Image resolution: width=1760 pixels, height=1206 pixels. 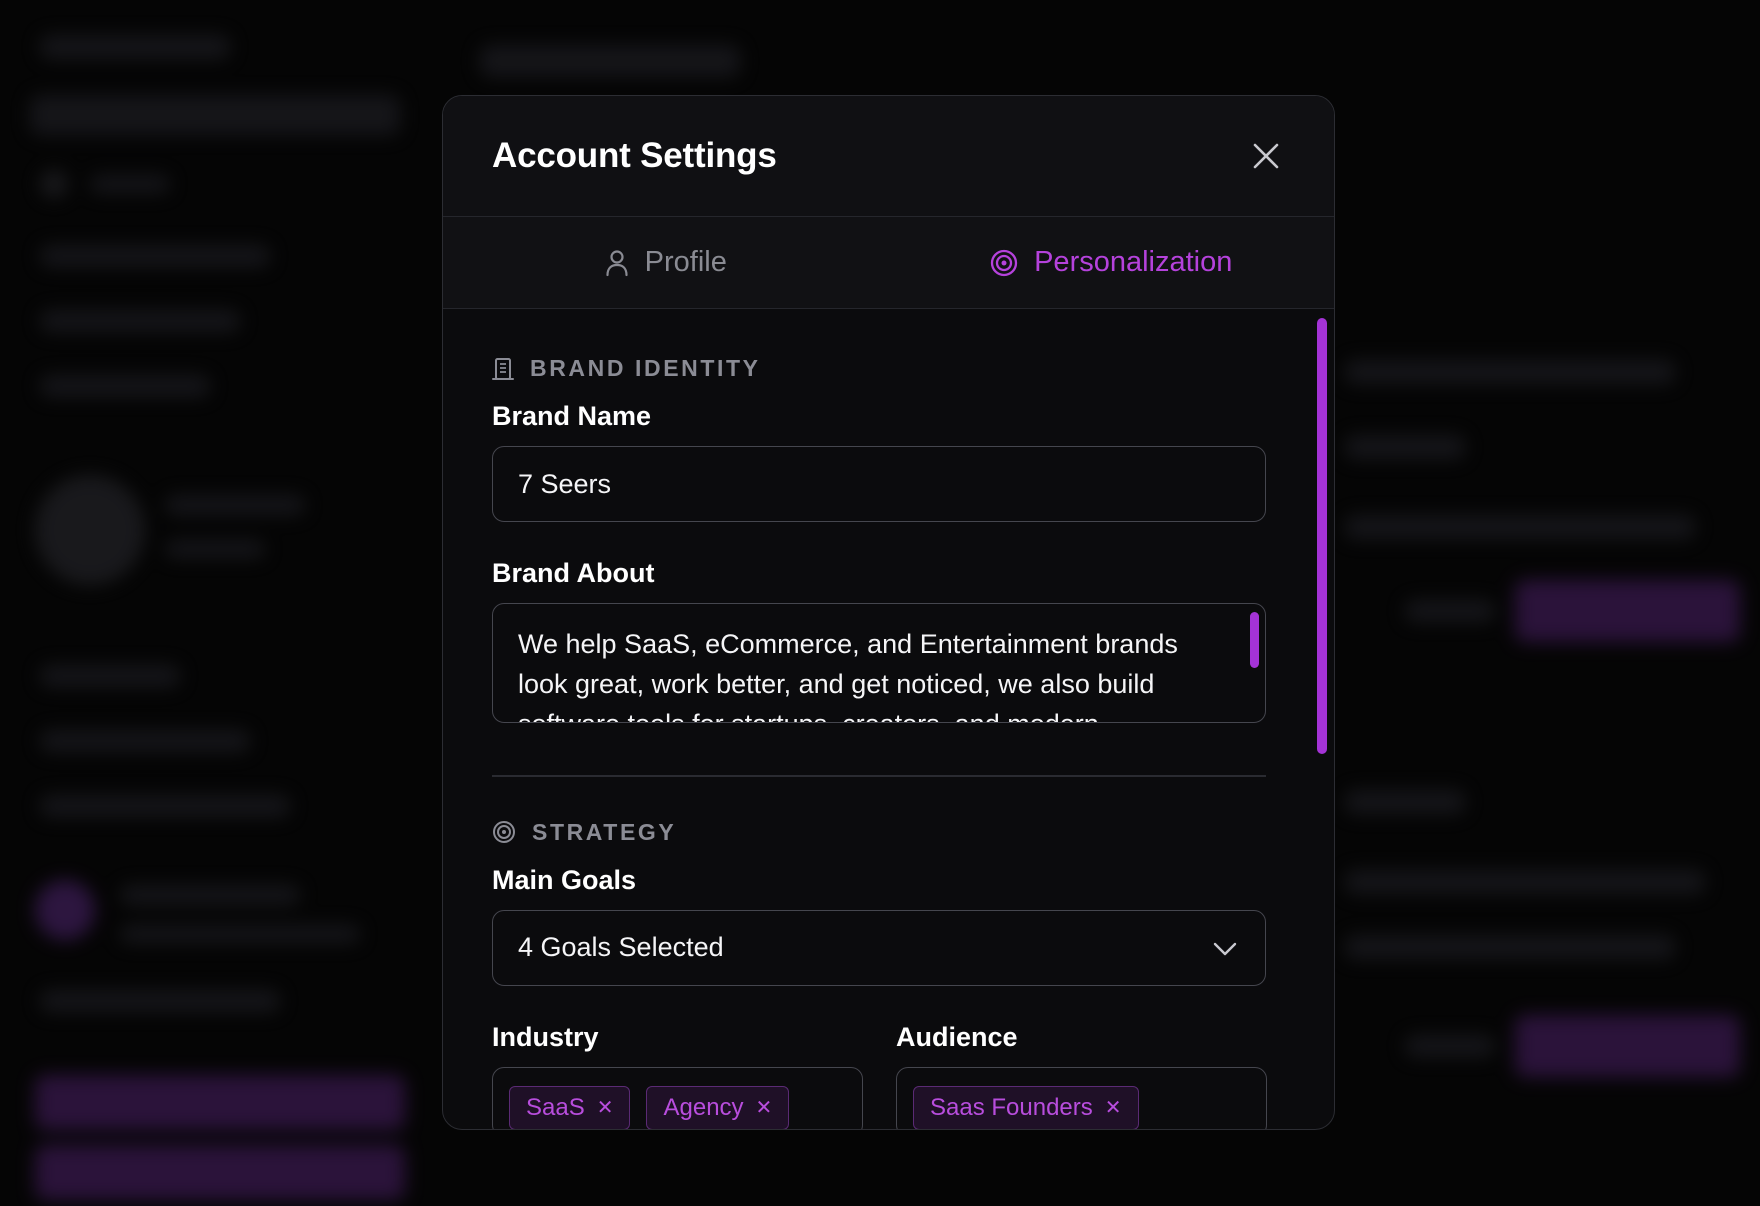 I want to click on audience-multiselect: Saas Founders ✕, so click(x=1081, y=1097).